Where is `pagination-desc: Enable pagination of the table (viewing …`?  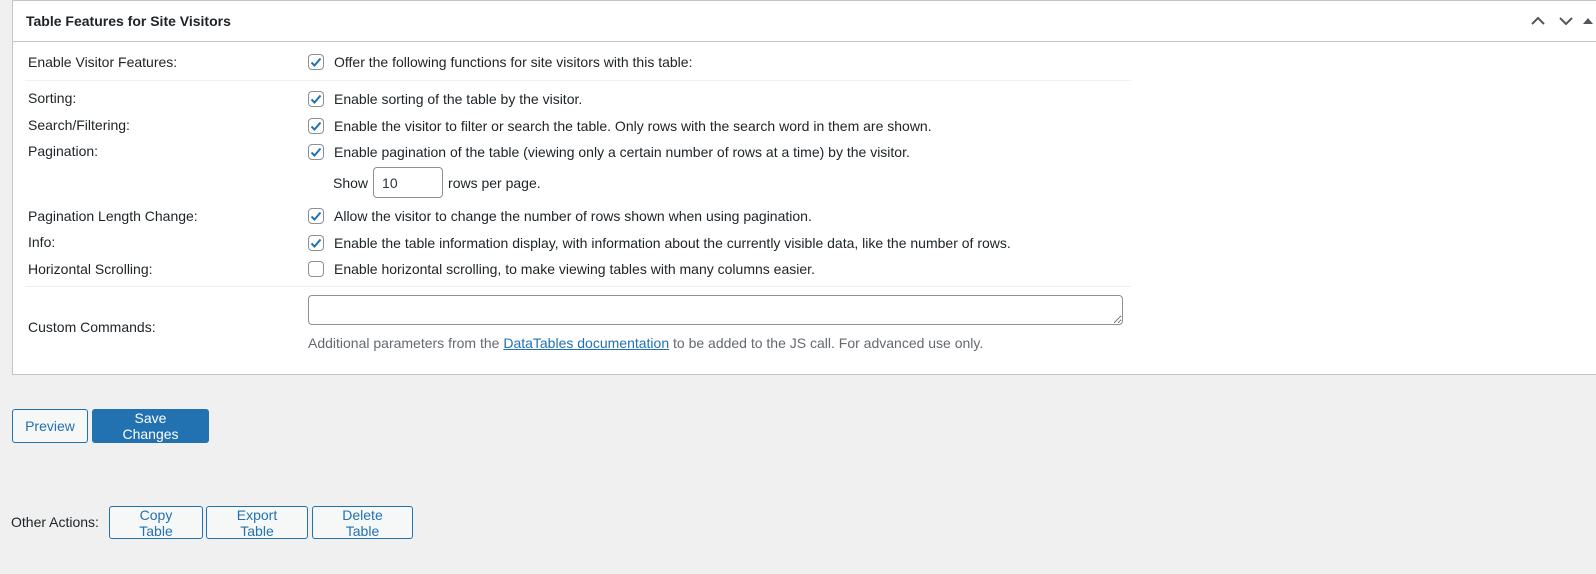 pagination-desc: Enable pagination of the table (viewing … is located at coordinates (622, 152).